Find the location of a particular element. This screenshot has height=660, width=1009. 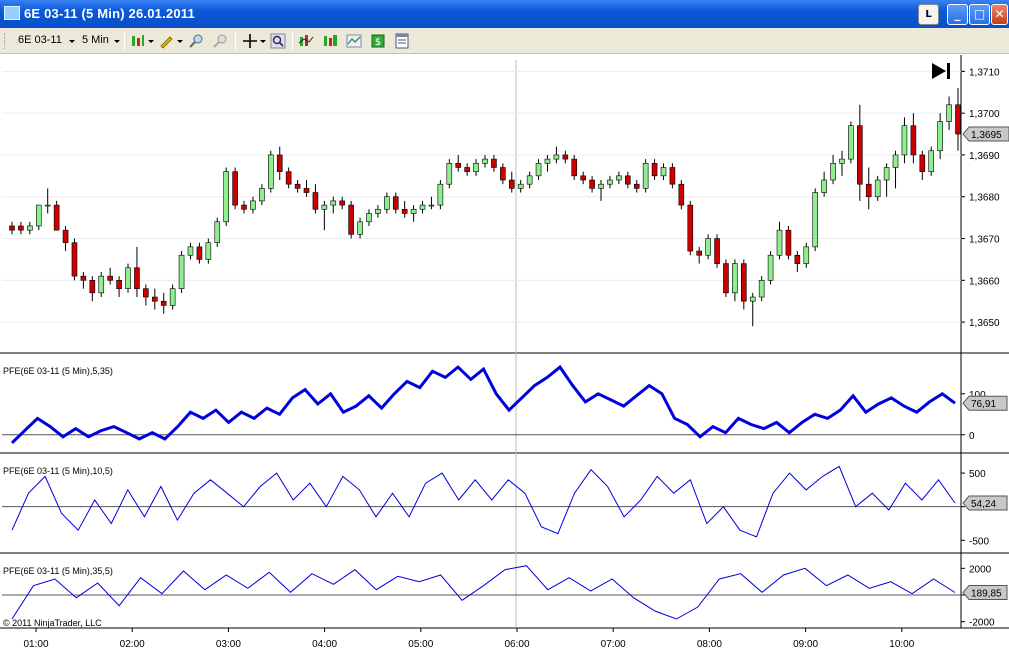

close-button: ✕ is located at coordinates (999, 14).